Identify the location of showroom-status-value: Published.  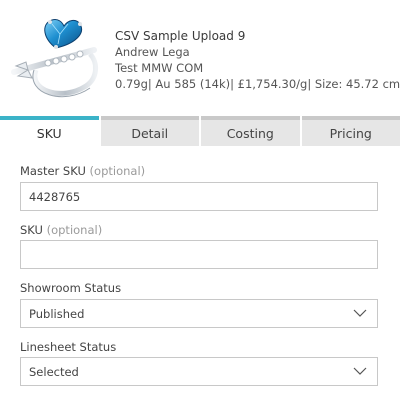
(57, 313).